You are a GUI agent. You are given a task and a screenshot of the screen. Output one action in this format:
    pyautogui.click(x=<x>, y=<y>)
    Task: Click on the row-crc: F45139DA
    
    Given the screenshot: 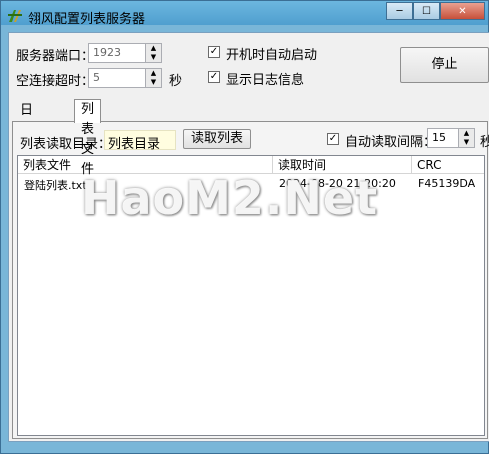 What is the action you would take?
    pyautogui.click(x=446, y=183)
    